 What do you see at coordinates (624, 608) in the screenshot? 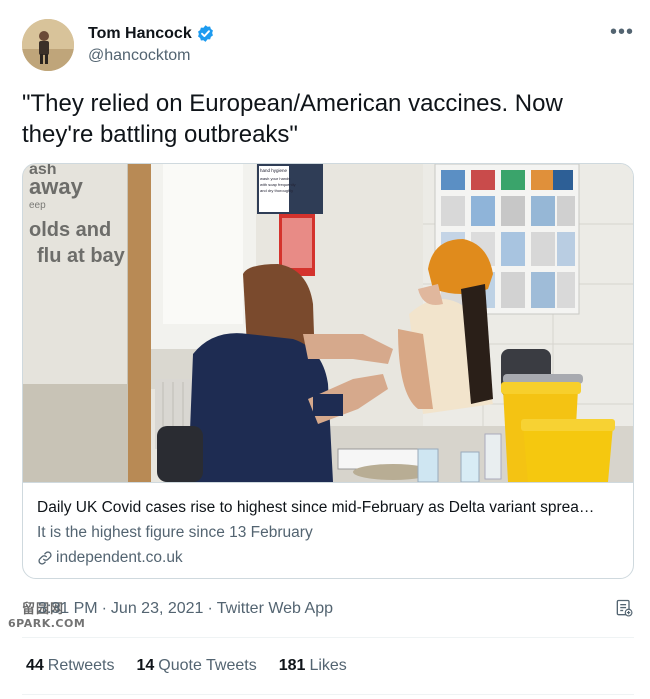
I see `analytics-icon` at bounding box center [624, 608].